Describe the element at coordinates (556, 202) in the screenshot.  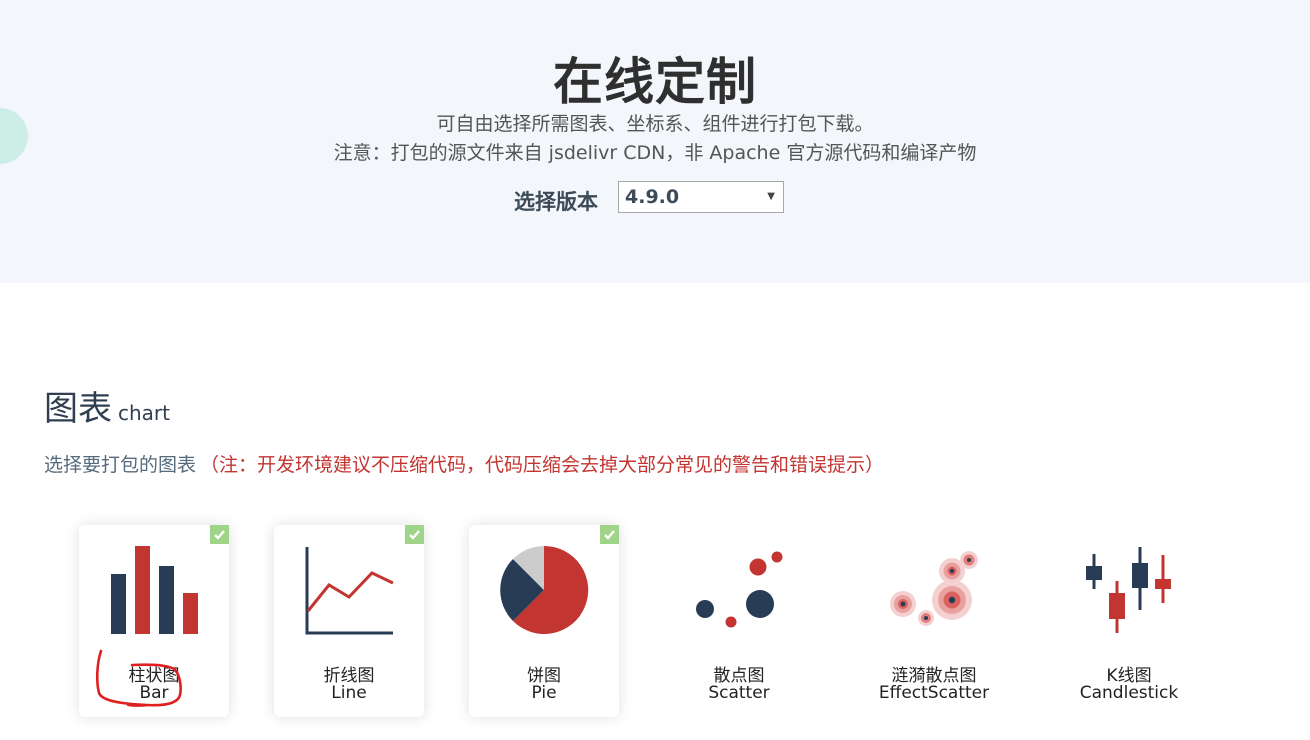
I see `version-label: 选择版本` at that location.